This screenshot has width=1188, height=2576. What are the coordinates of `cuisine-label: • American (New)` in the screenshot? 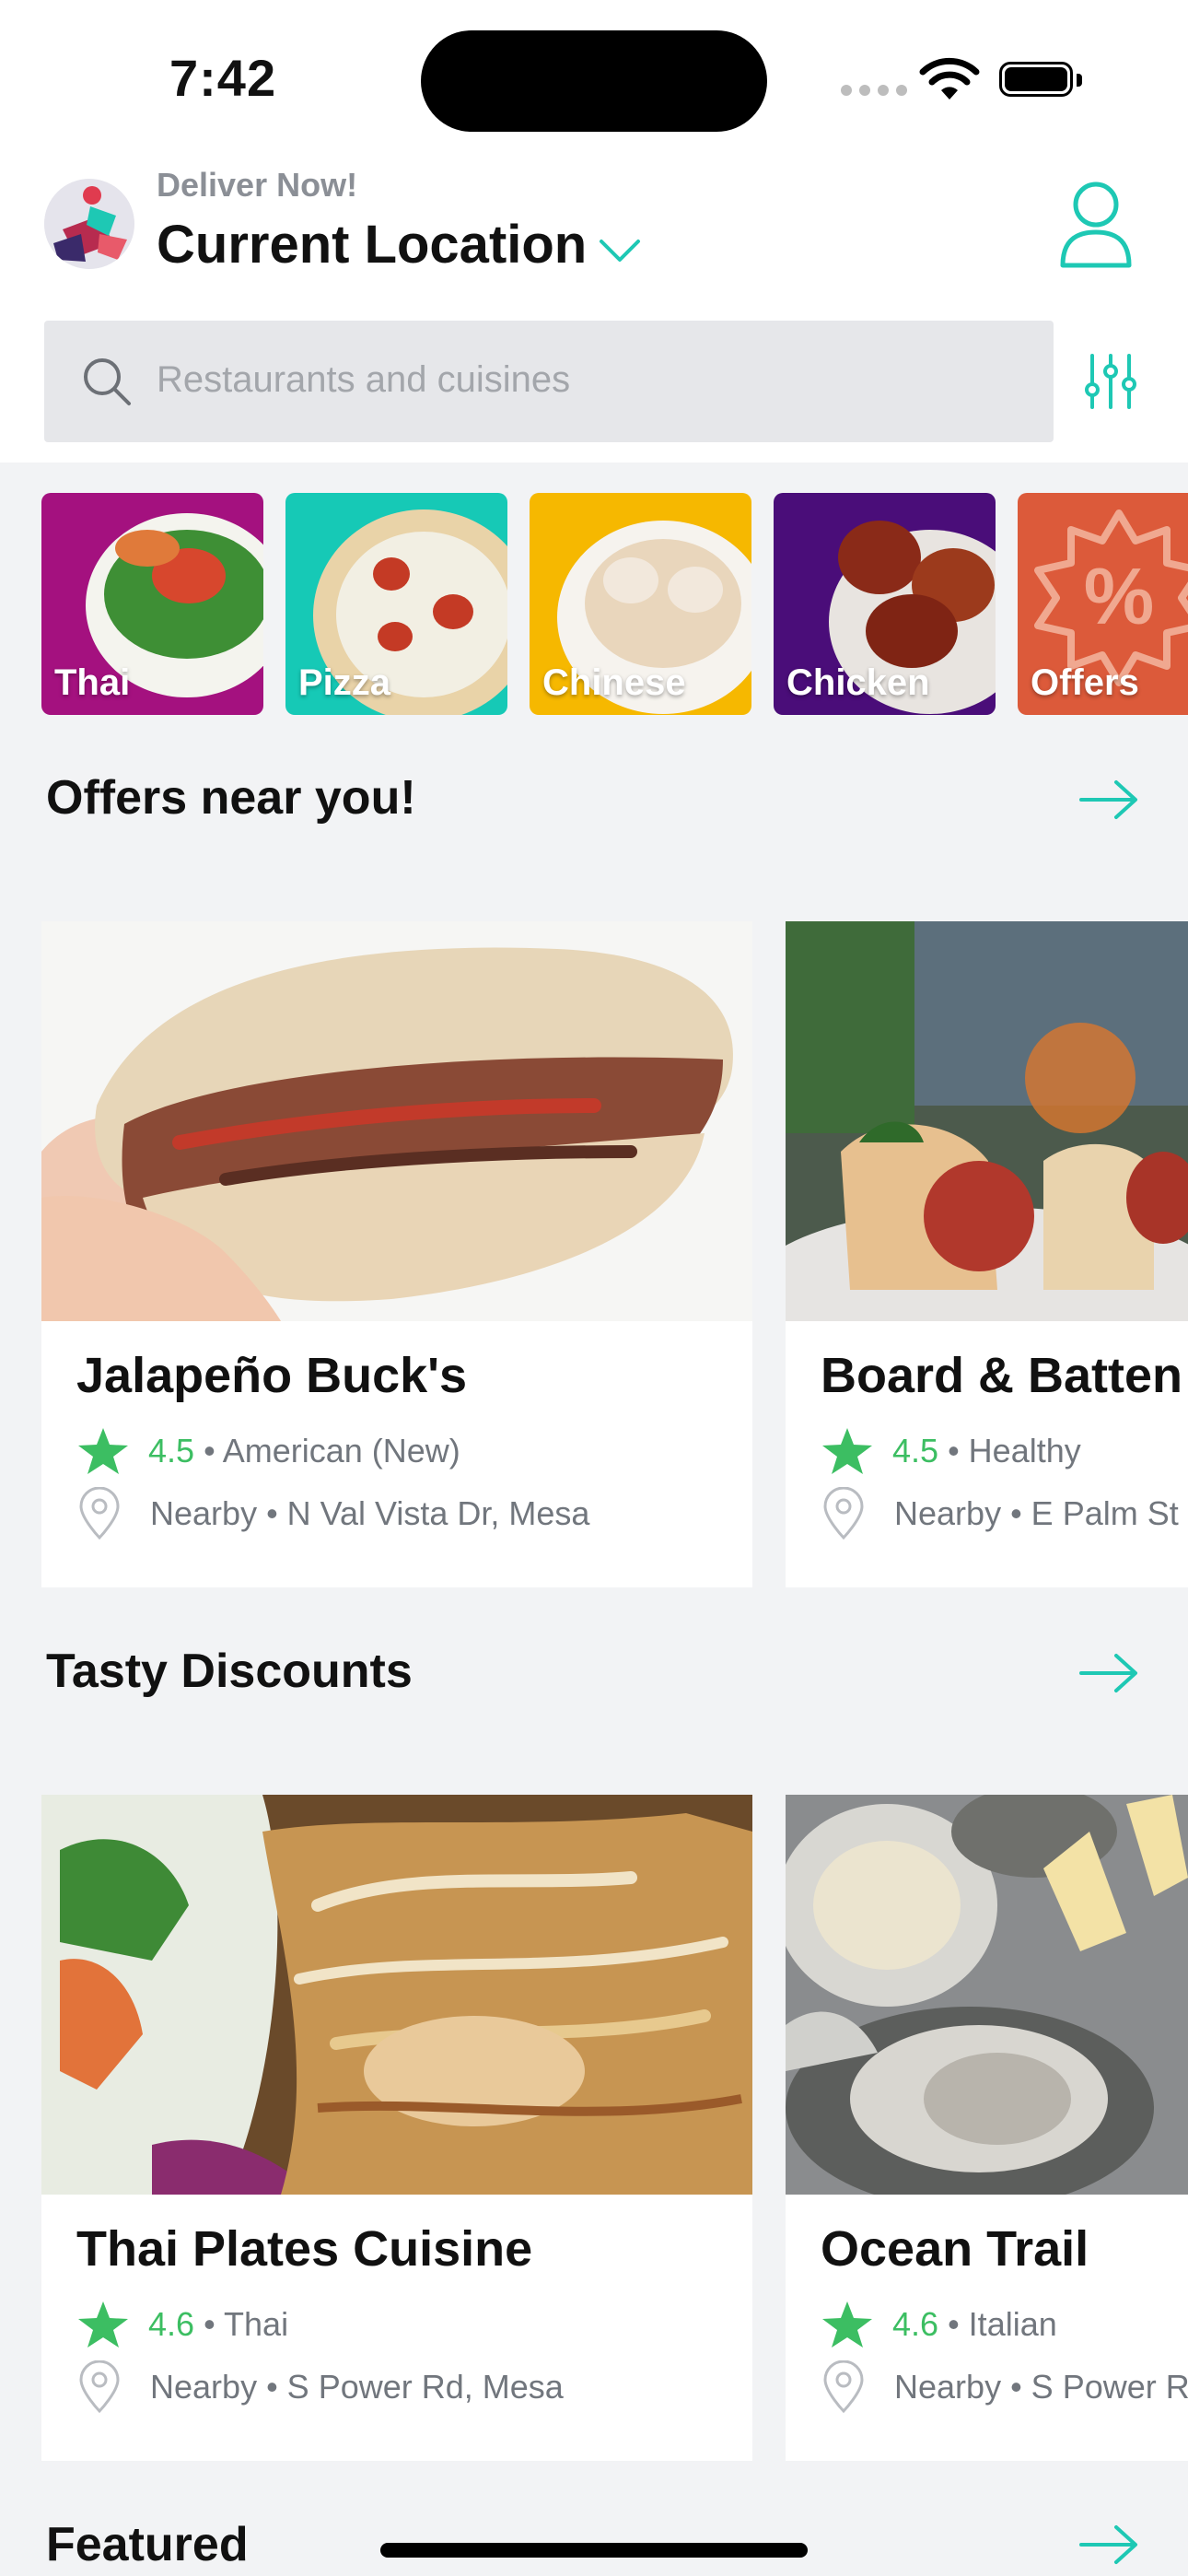 It's located at (332, 1450).